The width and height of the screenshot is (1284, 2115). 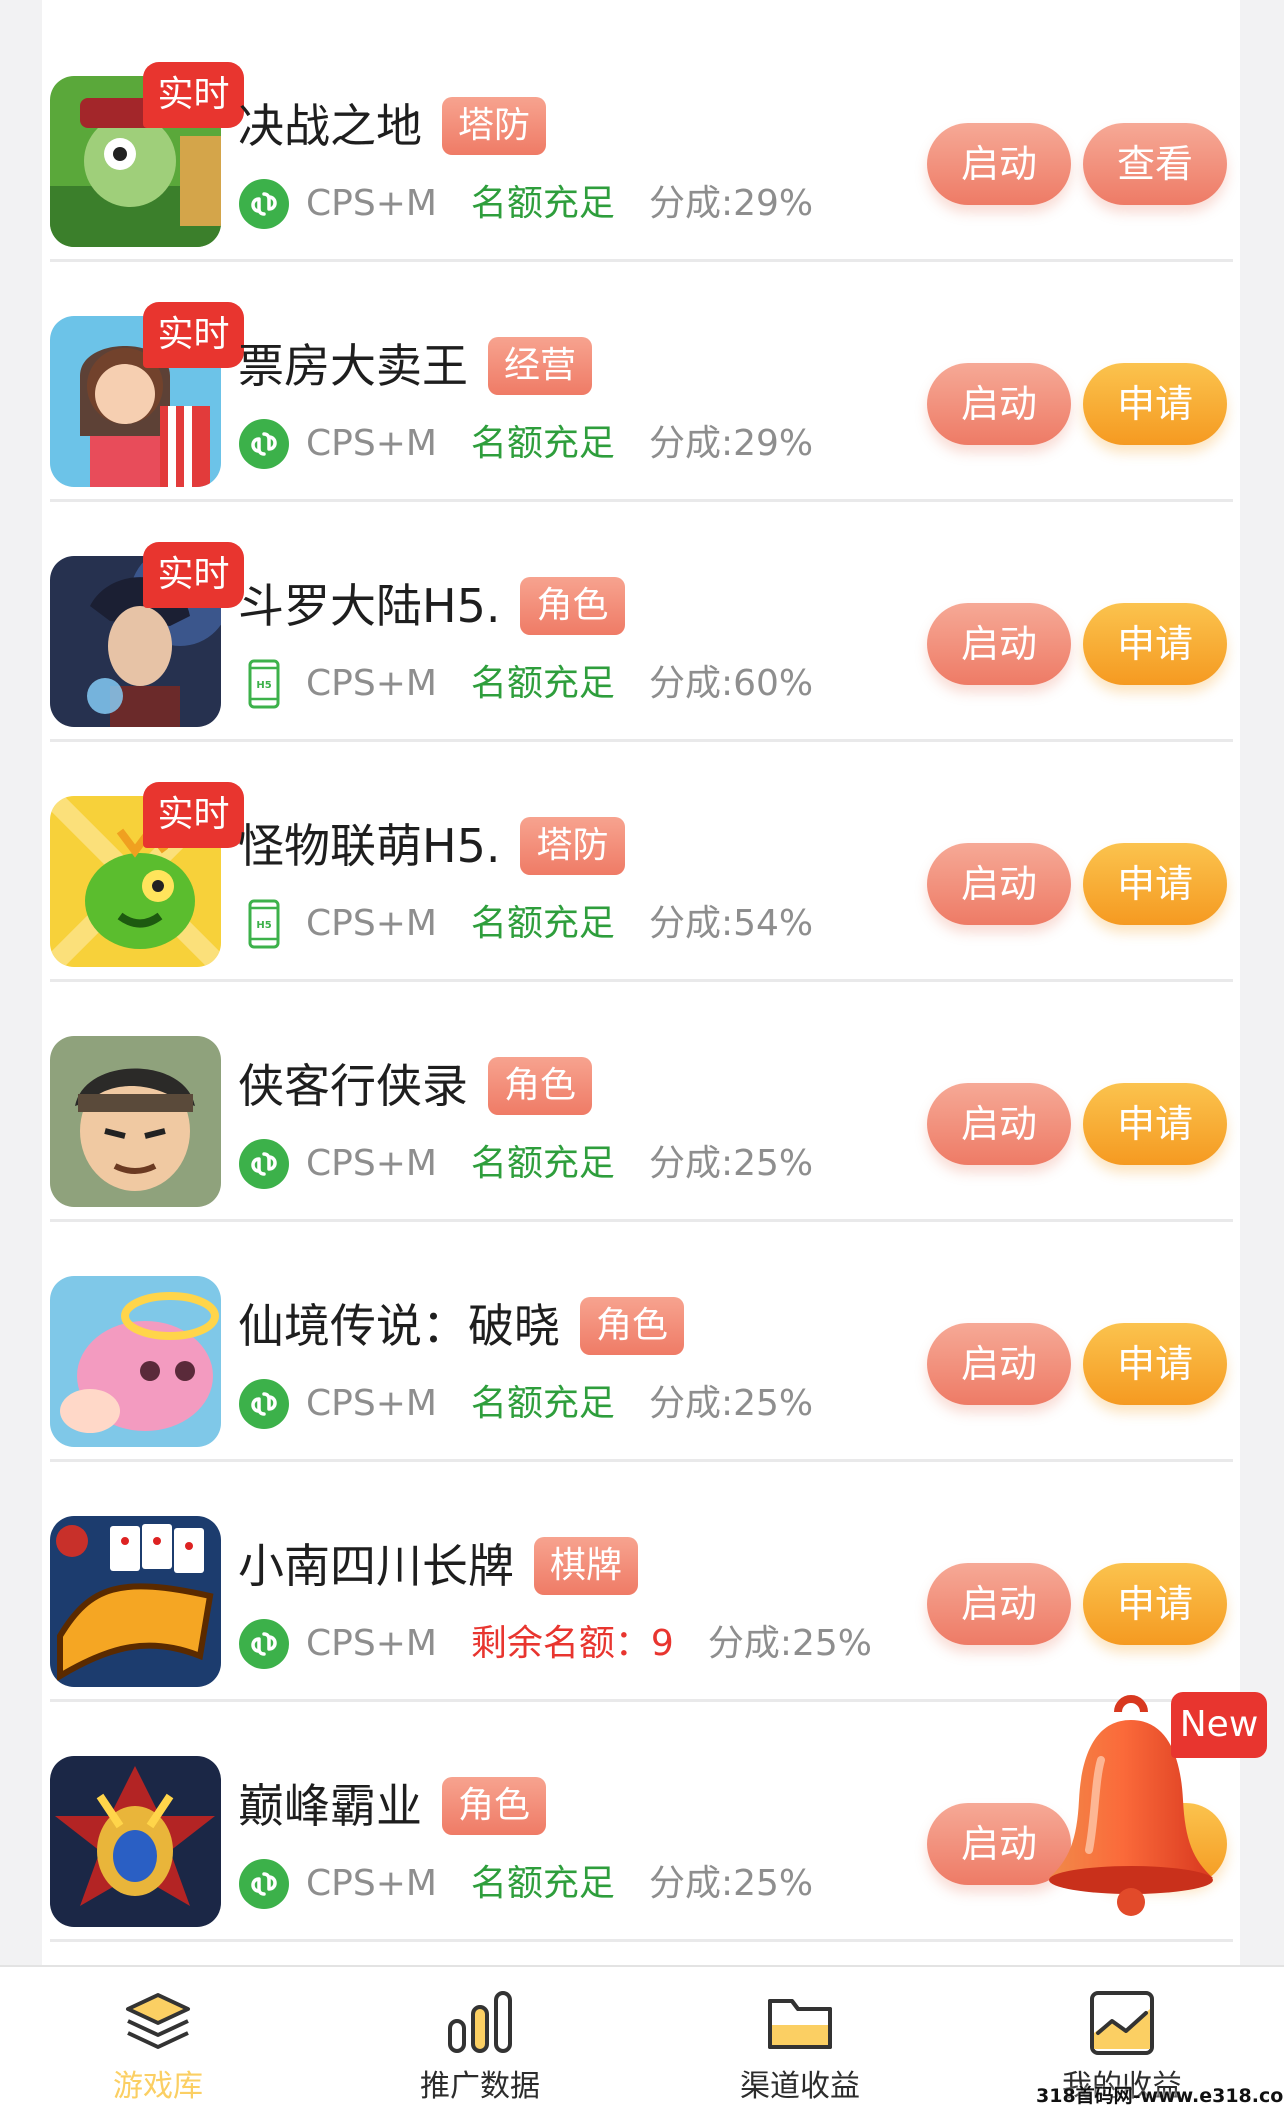 I want to click on game-row: 仙境传说：破晓 角色 CPS+M 名额充足 分成:25% 启动 申请, so click(x=641, y=1342).